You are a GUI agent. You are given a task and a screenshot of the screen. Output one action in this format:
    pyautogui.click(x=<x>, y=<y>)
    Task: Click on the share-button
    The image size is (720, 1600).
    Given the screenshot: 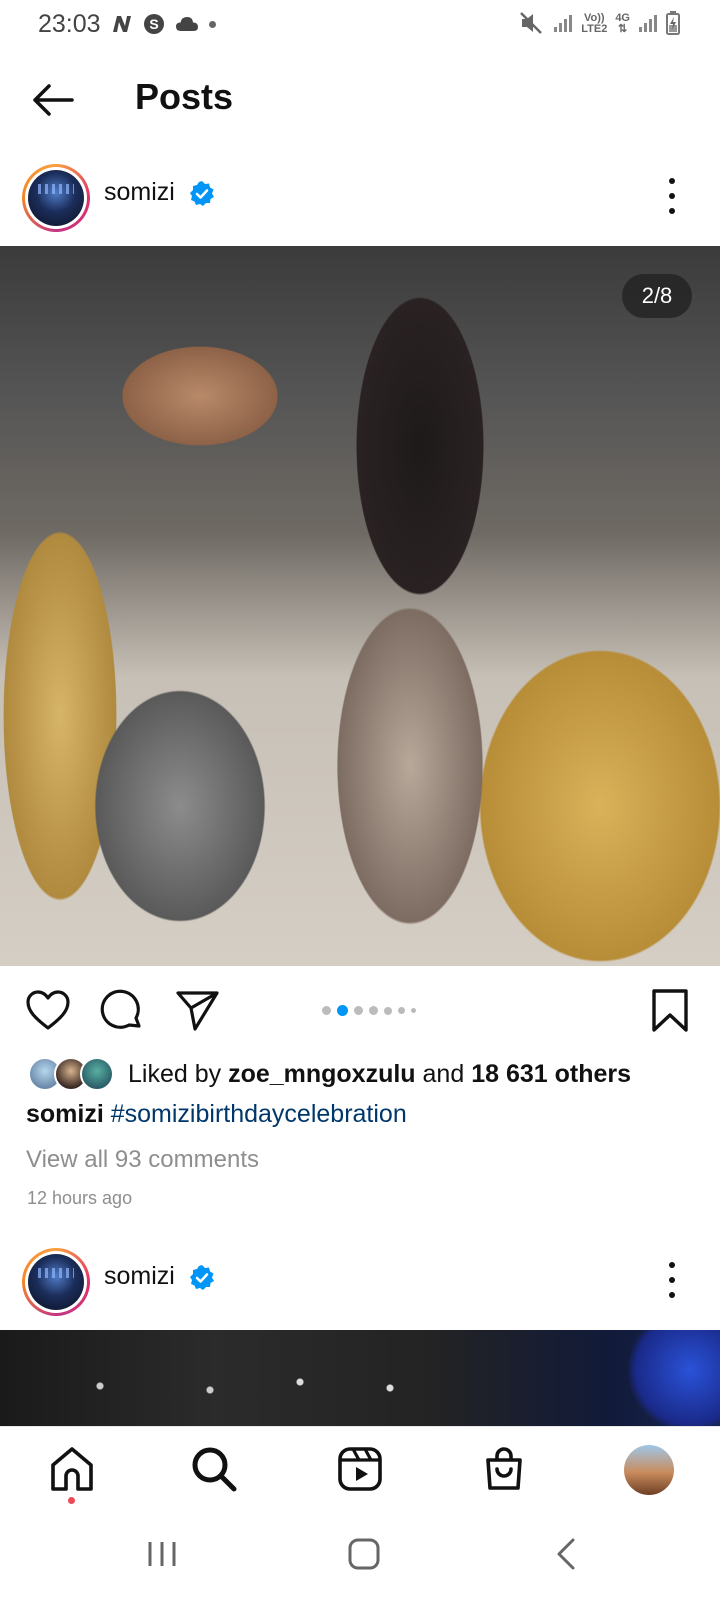 What is the action you would take?
    pyautogui.click(x=198, y=1011)
    